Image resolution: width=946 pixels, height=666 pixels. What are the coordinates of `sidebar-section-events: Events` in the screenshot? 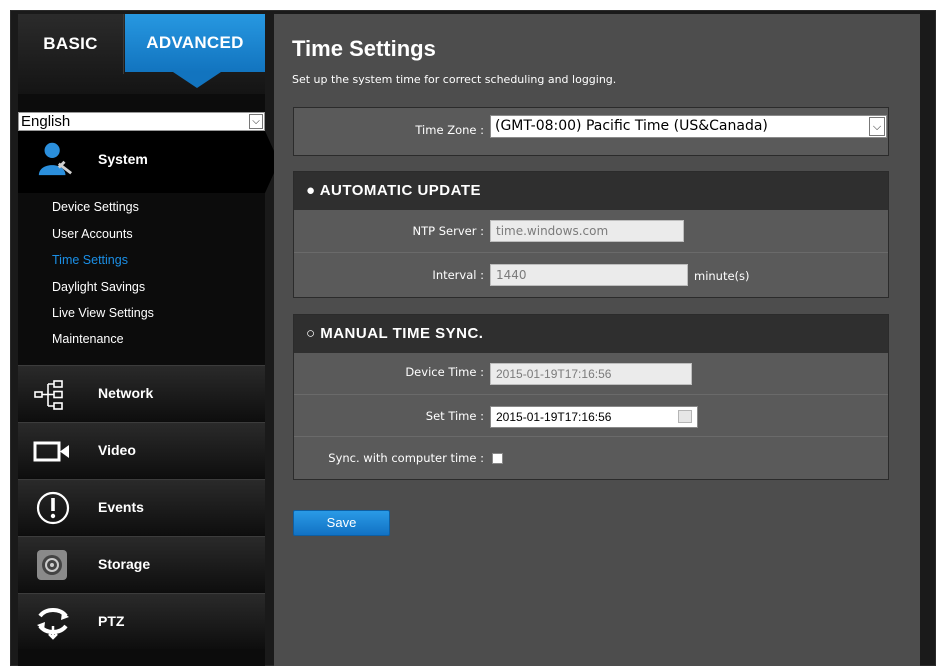 It's located at (141, 507).